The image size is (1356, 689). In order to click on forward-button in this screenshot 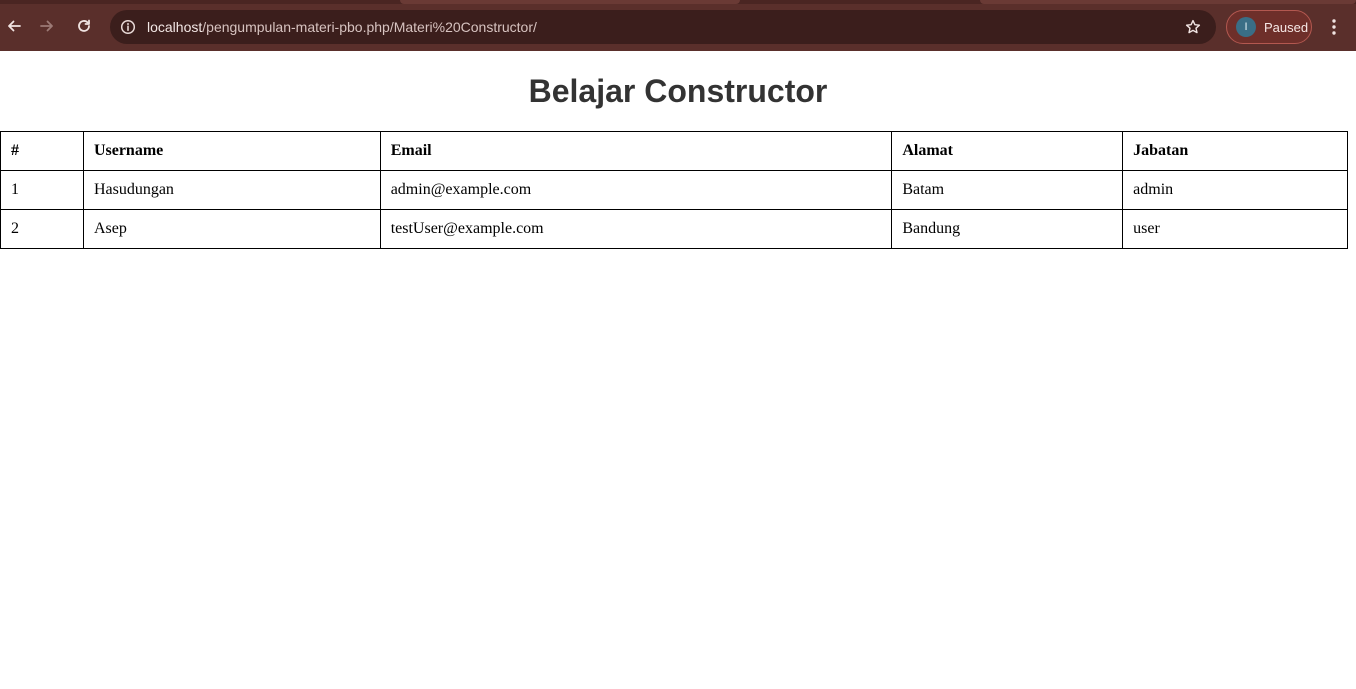, I will do `click(47, 26)`.